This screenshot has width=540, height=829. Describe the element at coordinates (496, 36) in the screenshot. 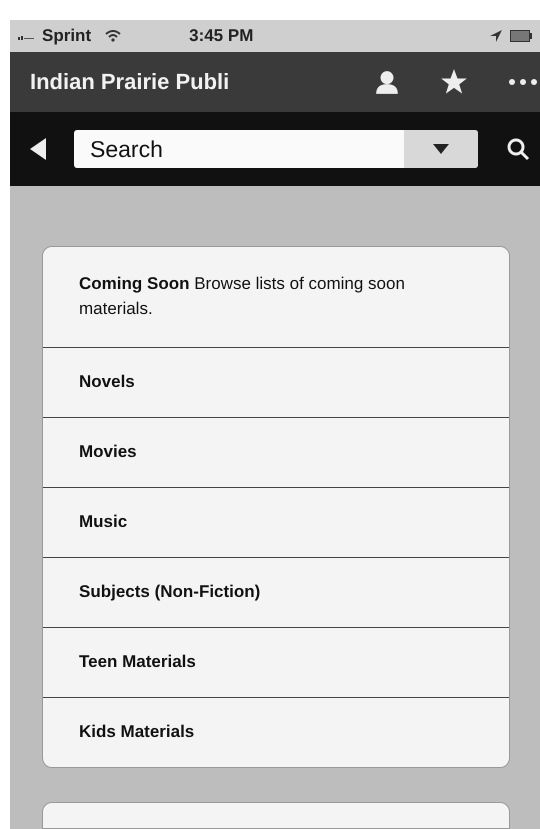

I see `location-arrow-icon` at that location.